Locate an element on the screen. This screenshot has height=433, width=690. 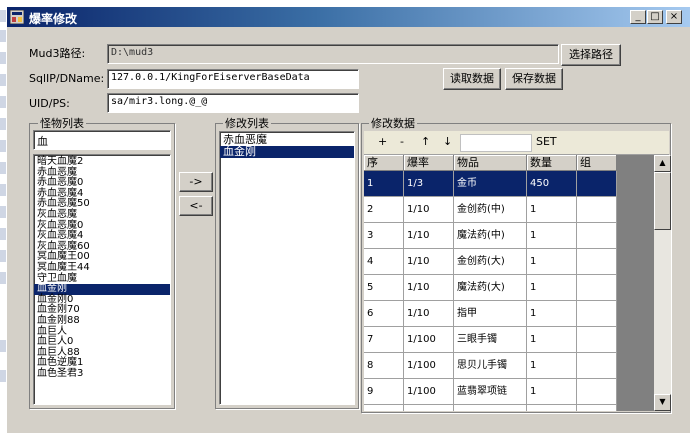
table-cell: 3 is located at coordinates (384, 236).